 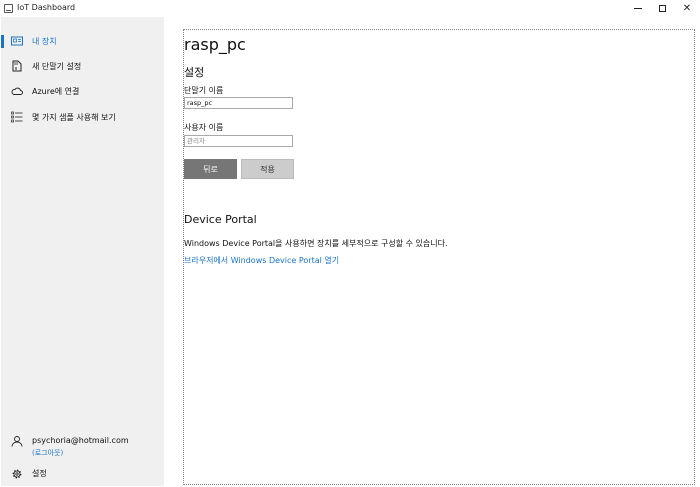 I want to click on sidebar-item-azure: Azure에 연결, so click(x=82, y=91).